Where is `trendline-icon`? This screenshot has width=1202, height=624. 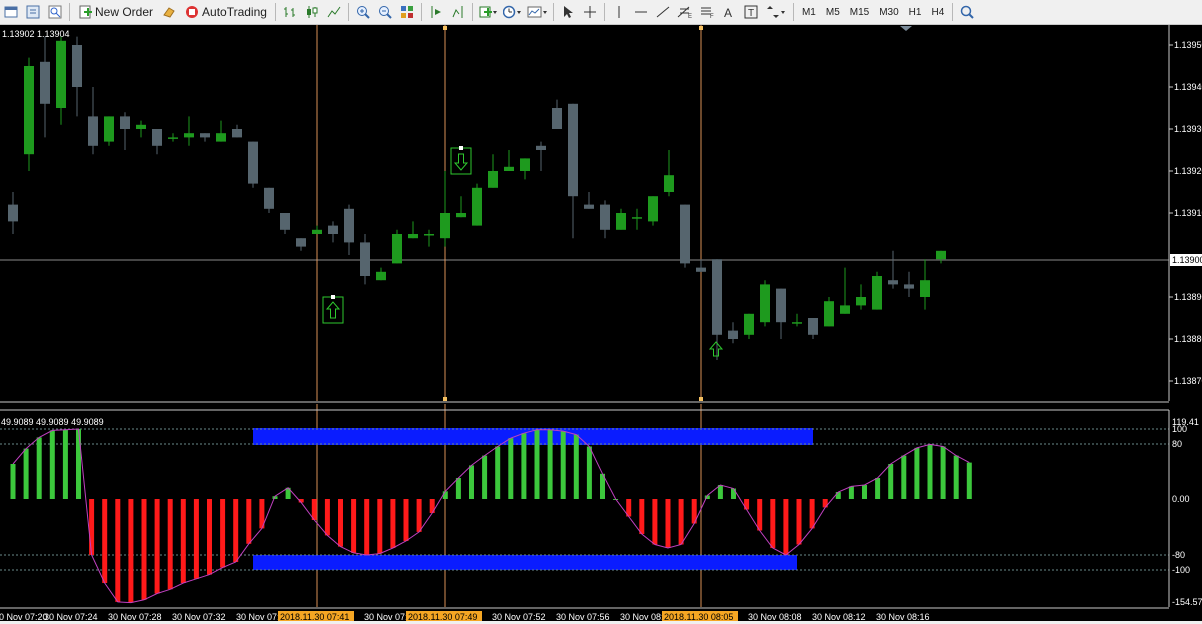 trendline-icon is located at coordinates (663, 12).